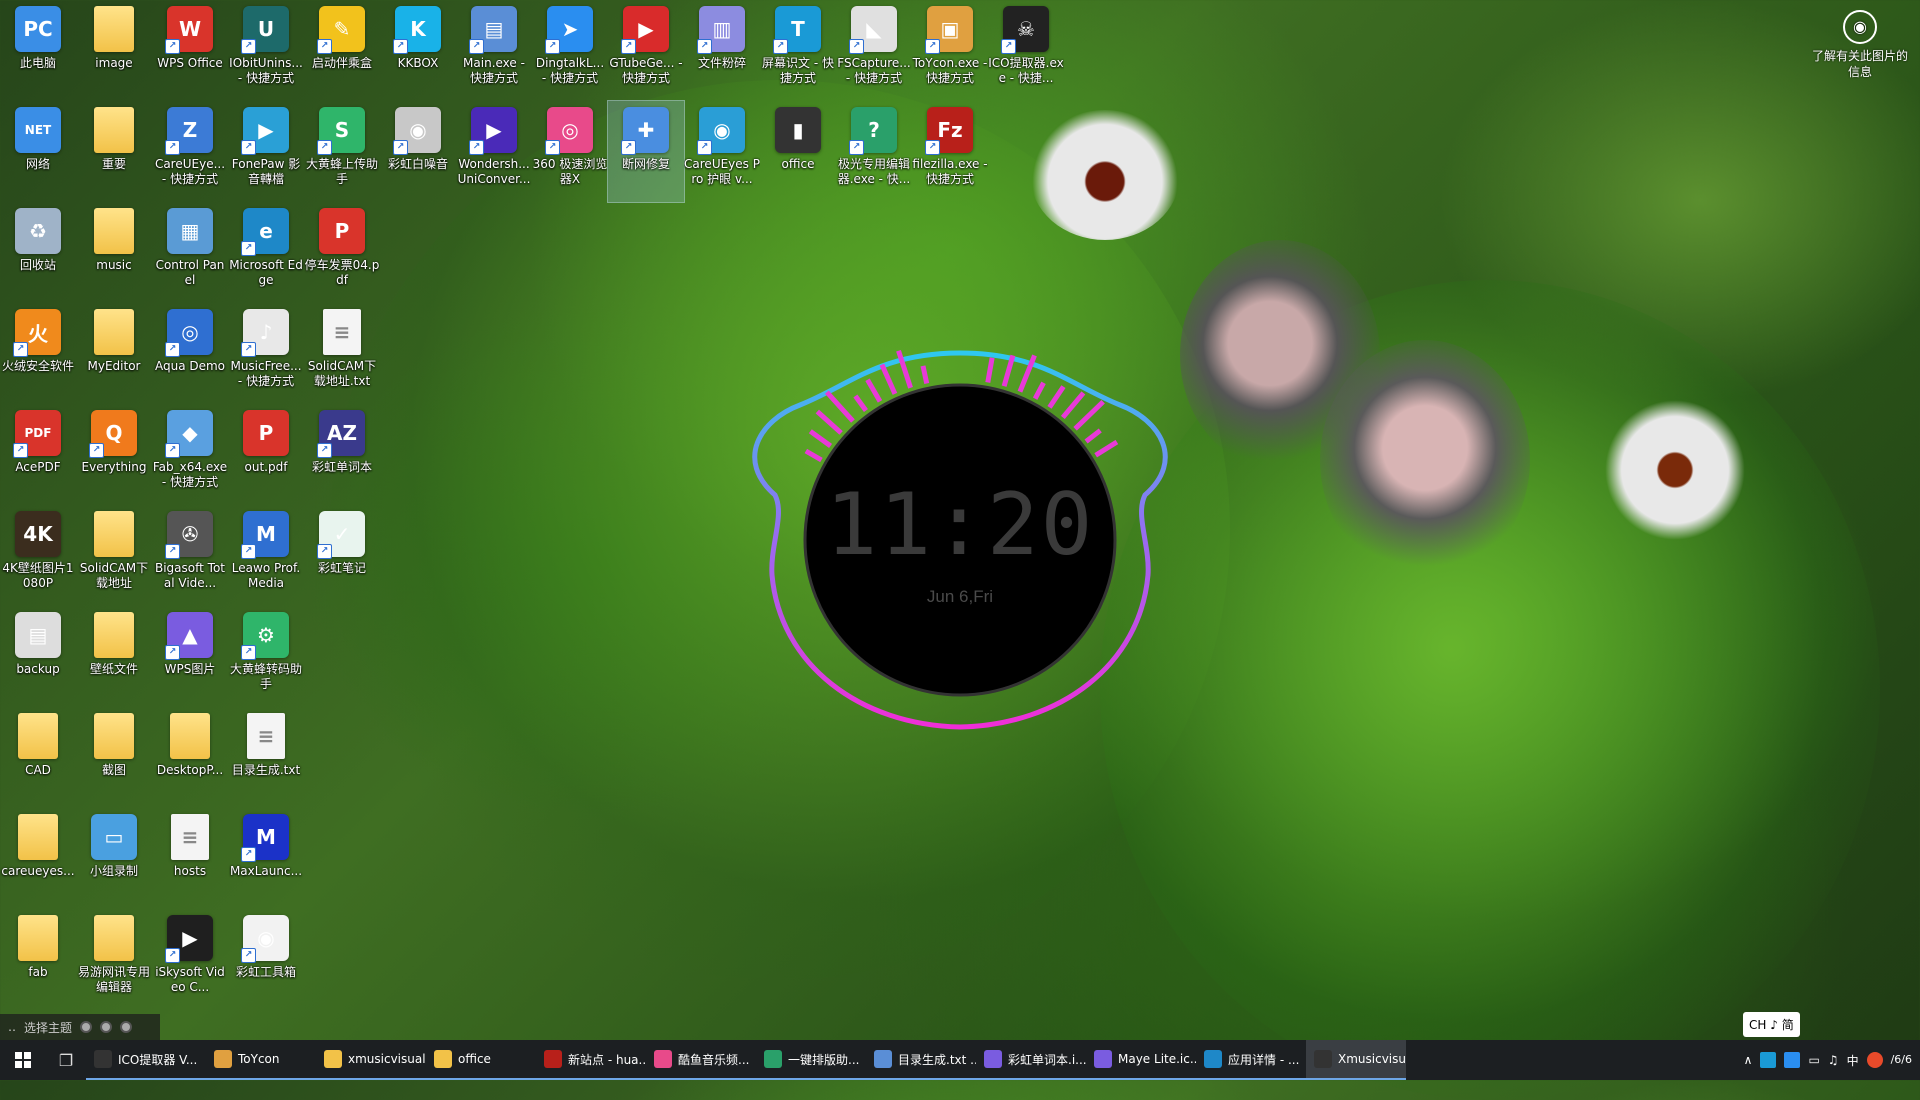  Describe the element at coordinates (1748, 1060) in the screenshot. I see `tray-expand-icon: ∧` at that location.